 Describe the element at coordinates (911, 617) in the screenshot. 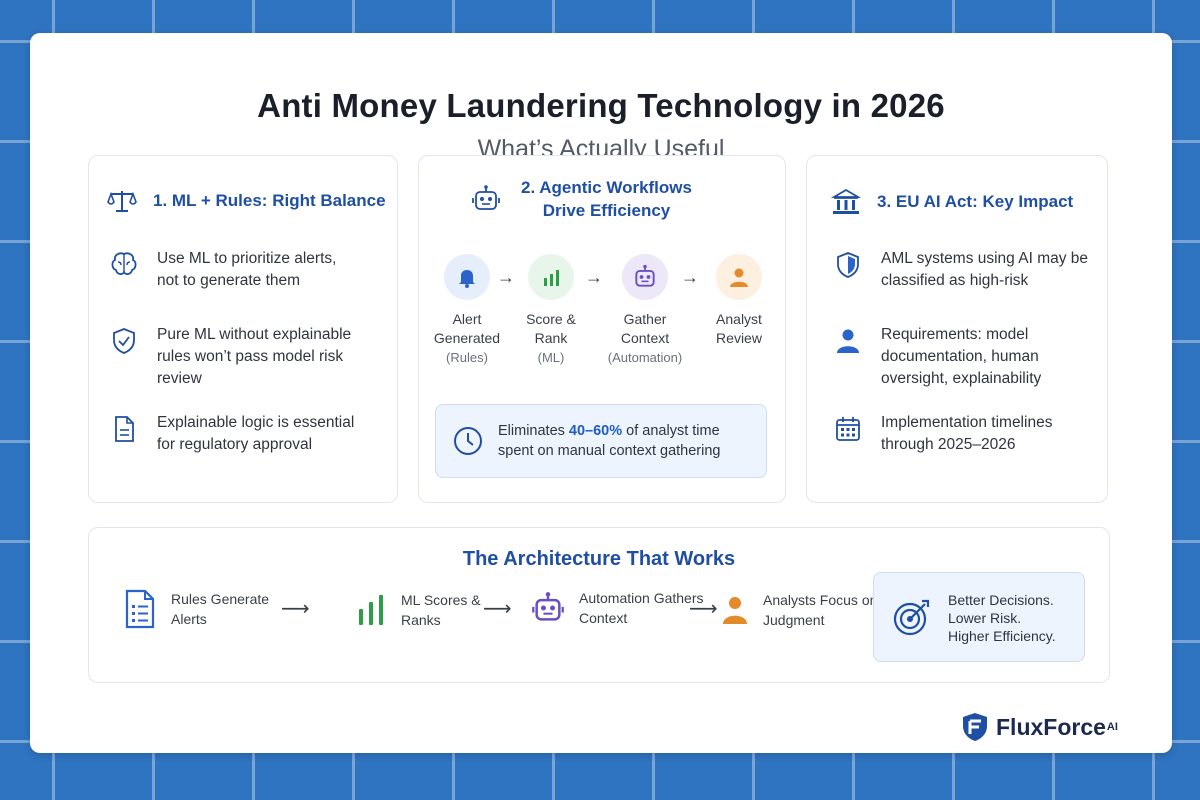

I see `target-icon` at that location.